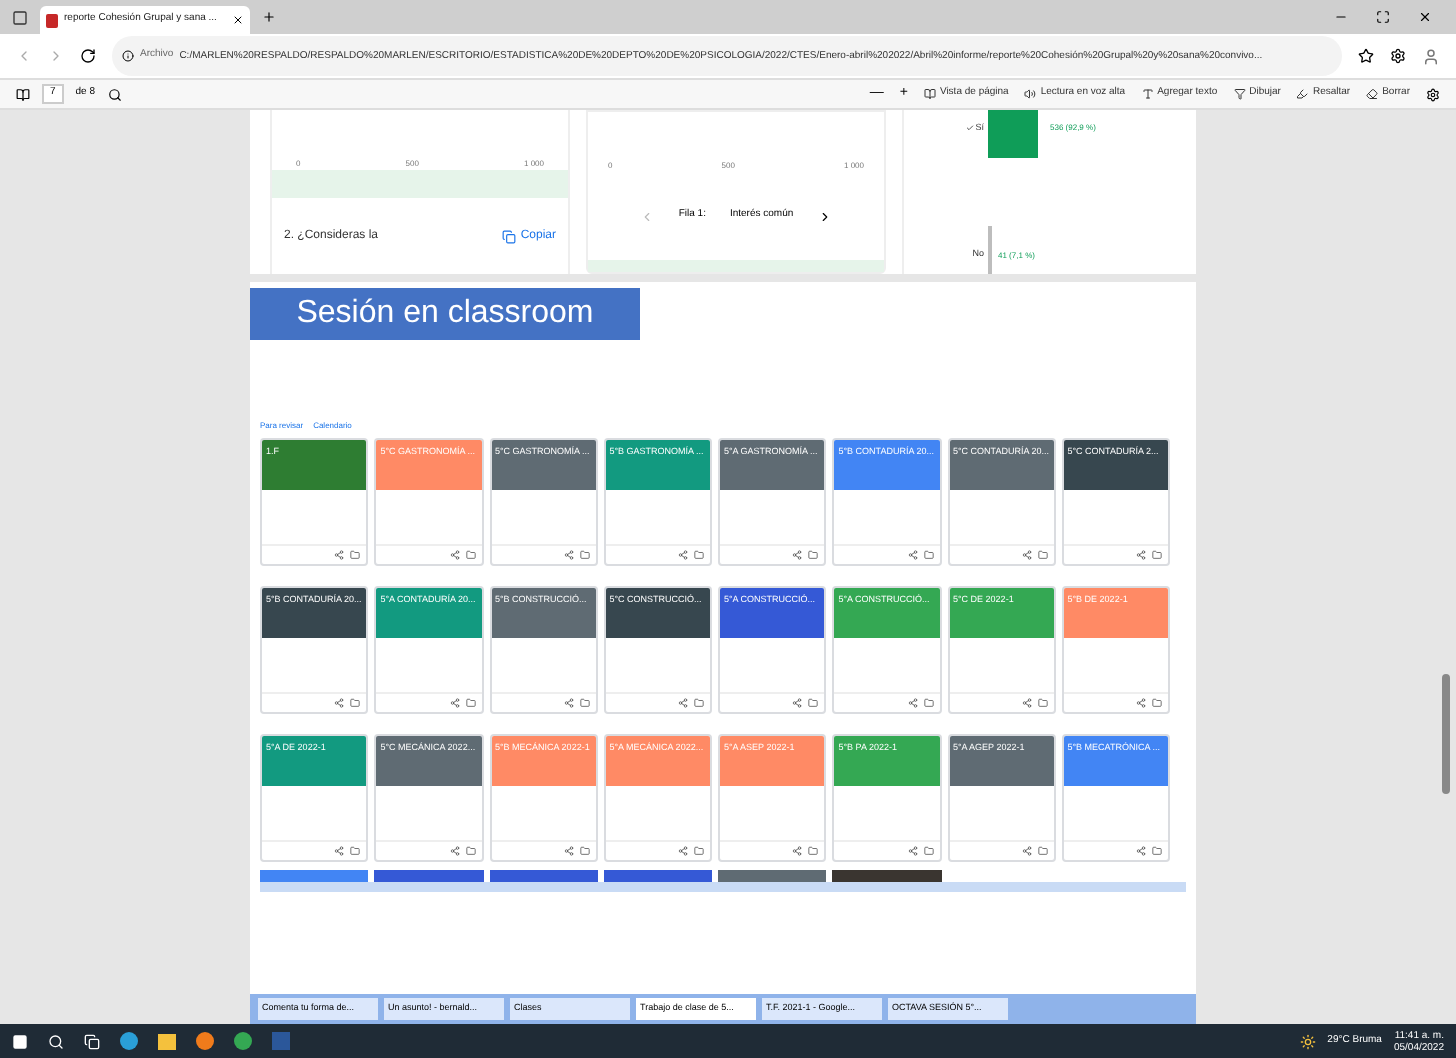  What do you see at coordinates (1302, 94) in the screenshot?
I see `highlight-tool-icon` at bounding box center [1302, 94].